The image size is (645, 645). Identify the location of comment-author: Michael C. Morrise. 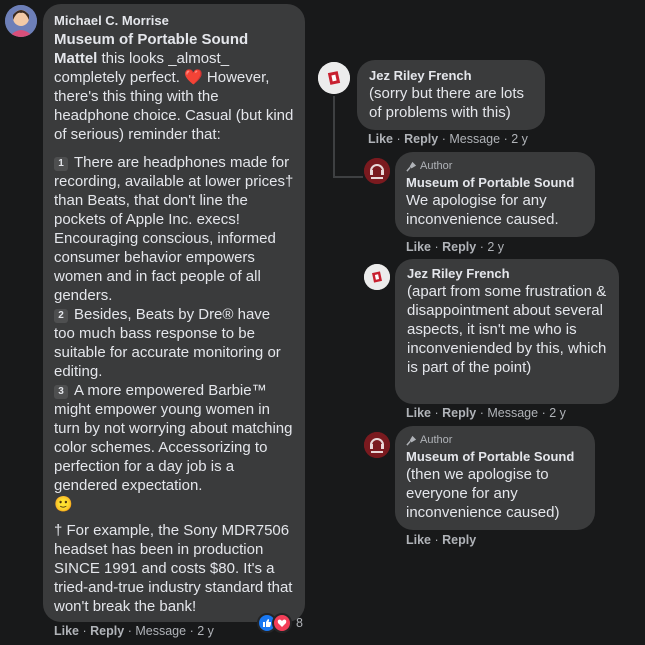
(174, 20).